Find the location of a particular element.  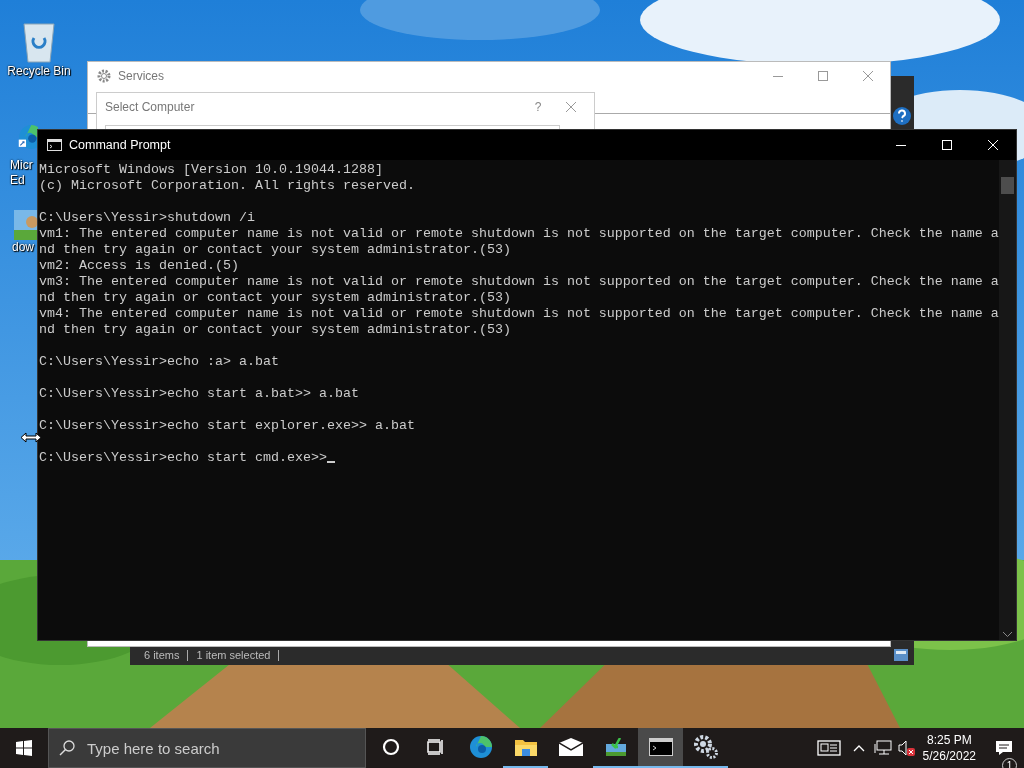

dialog-title: Select Computer is located at coordinates (150, 107).